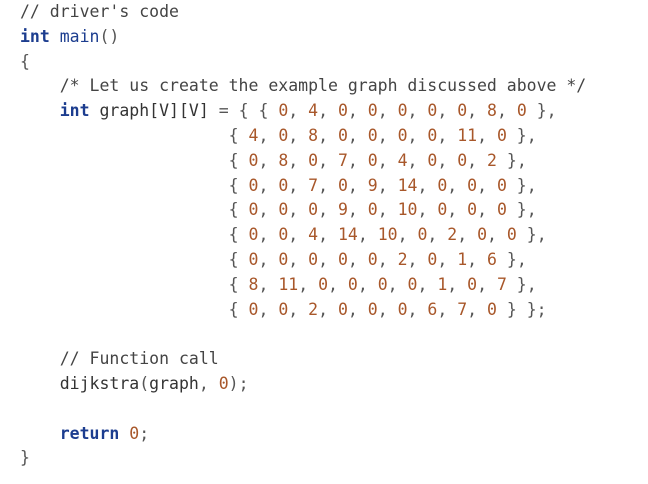 This screenshot has width=648, height=484. What do you see at coordinates (154, 111) in the screenshot?
I see `graph-declaration: graph[V][V]` at bounding box center [154, 111].